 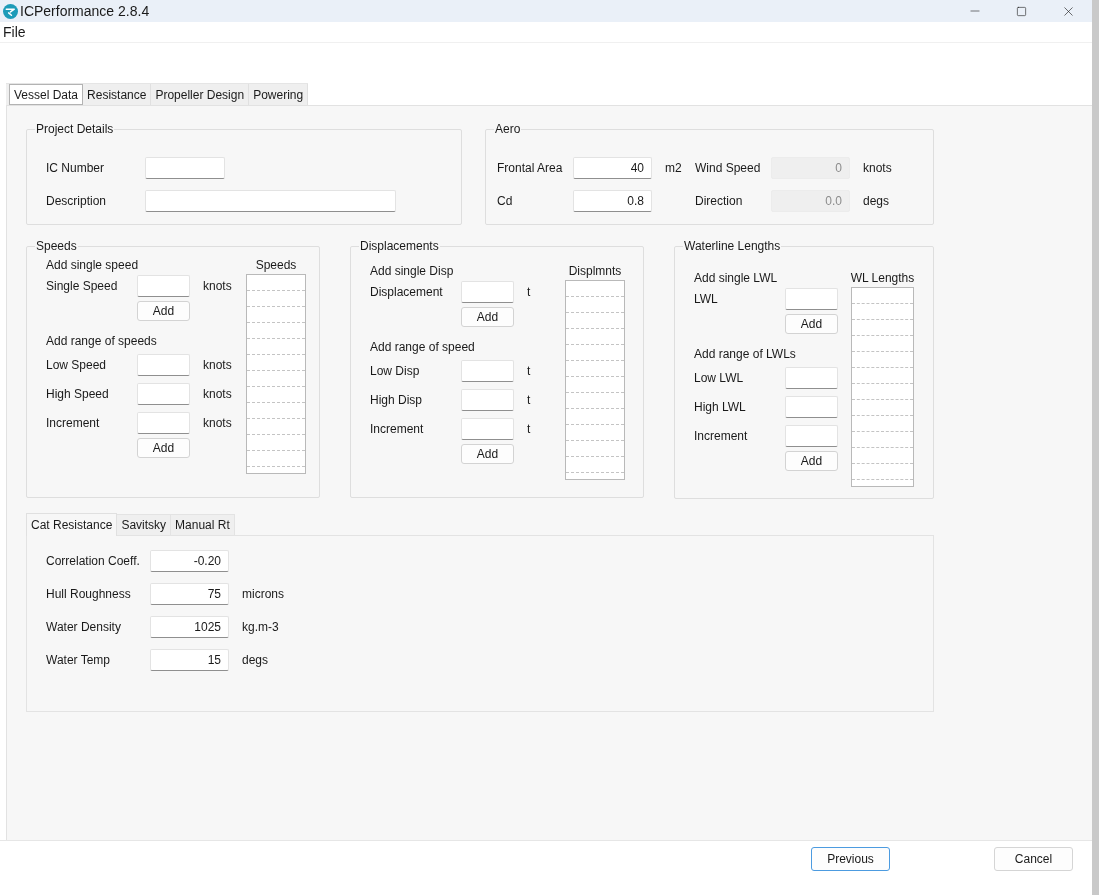 What do you see at coordinates (530, 168) in the screenshot?
I see `field-label: Frontal Area` at bounding box center [530, 168].